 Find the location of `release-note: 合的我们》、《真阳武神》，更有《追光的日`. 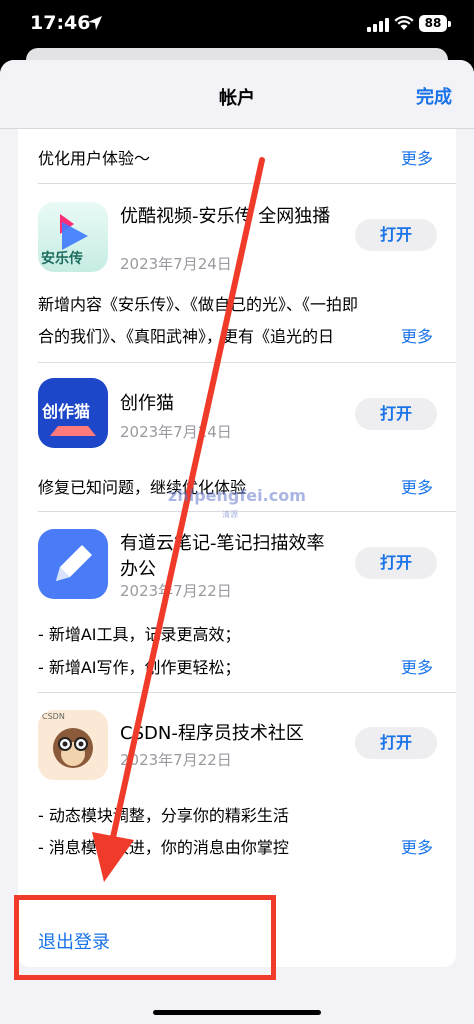

release-note: 合的我们》、《真阳武神》，更有《追光的日 is located at coordinates (186, 336).